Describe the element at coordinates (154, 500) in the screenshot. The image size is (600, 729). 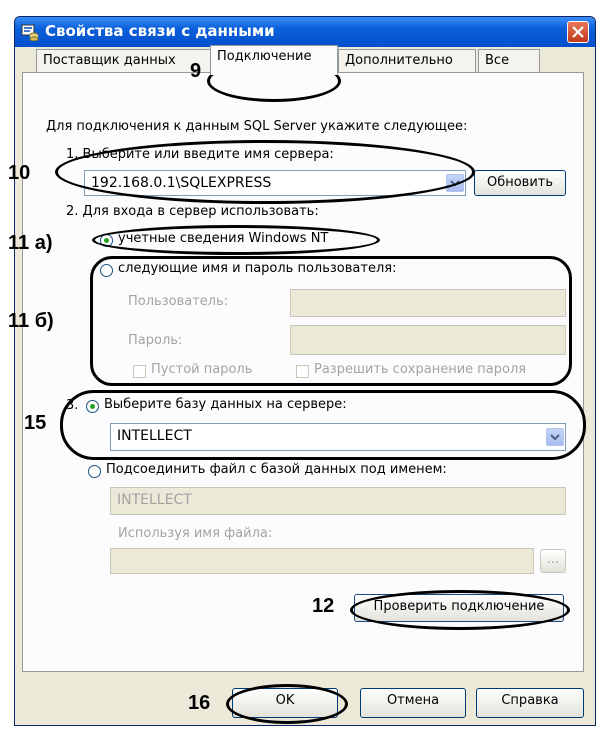
I see `attach-file-name-value: INTELLECT` at that location.